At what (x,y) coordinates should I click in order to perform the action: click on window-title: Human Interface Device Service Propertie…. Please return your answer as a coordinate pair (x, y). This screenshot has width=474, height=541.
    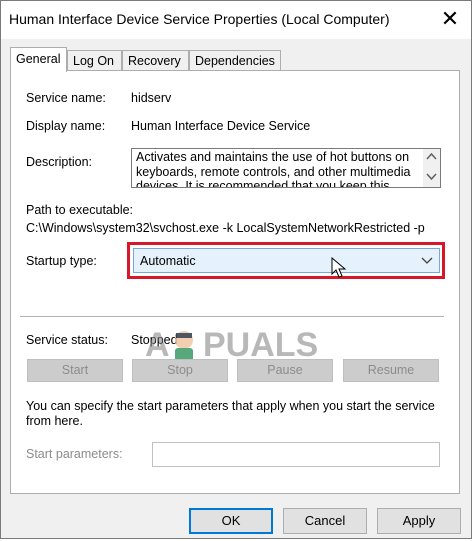
    Looking at the image, I should click on (199, 19).